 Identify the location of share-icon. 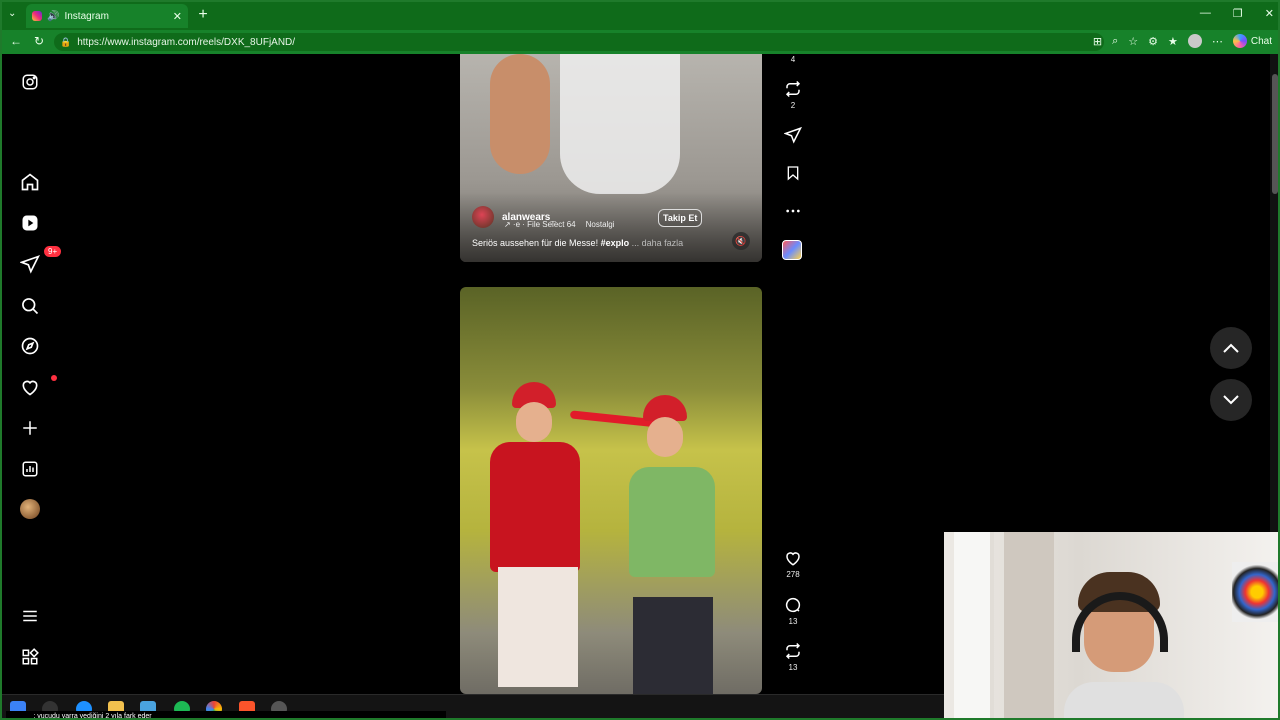
(793, 135).